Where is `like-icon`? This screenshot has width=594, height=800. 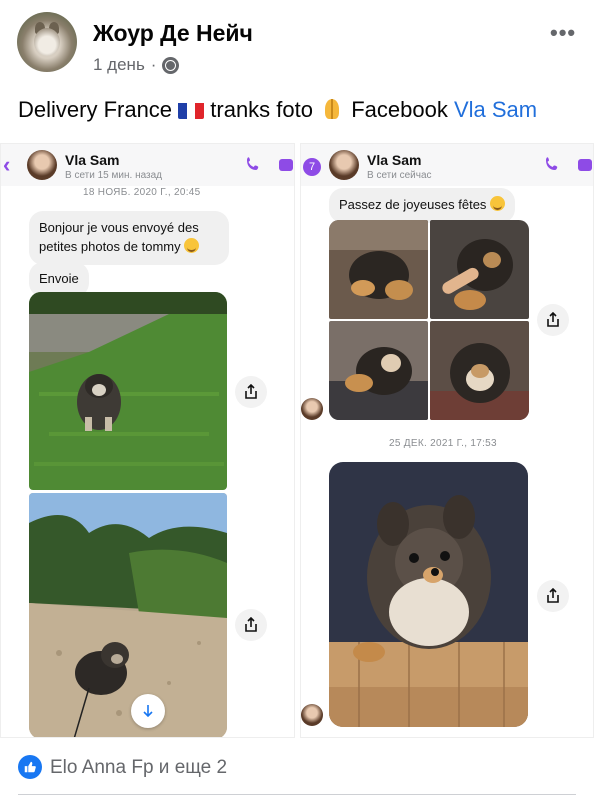 like-icon is located at coordinates (30, 767).